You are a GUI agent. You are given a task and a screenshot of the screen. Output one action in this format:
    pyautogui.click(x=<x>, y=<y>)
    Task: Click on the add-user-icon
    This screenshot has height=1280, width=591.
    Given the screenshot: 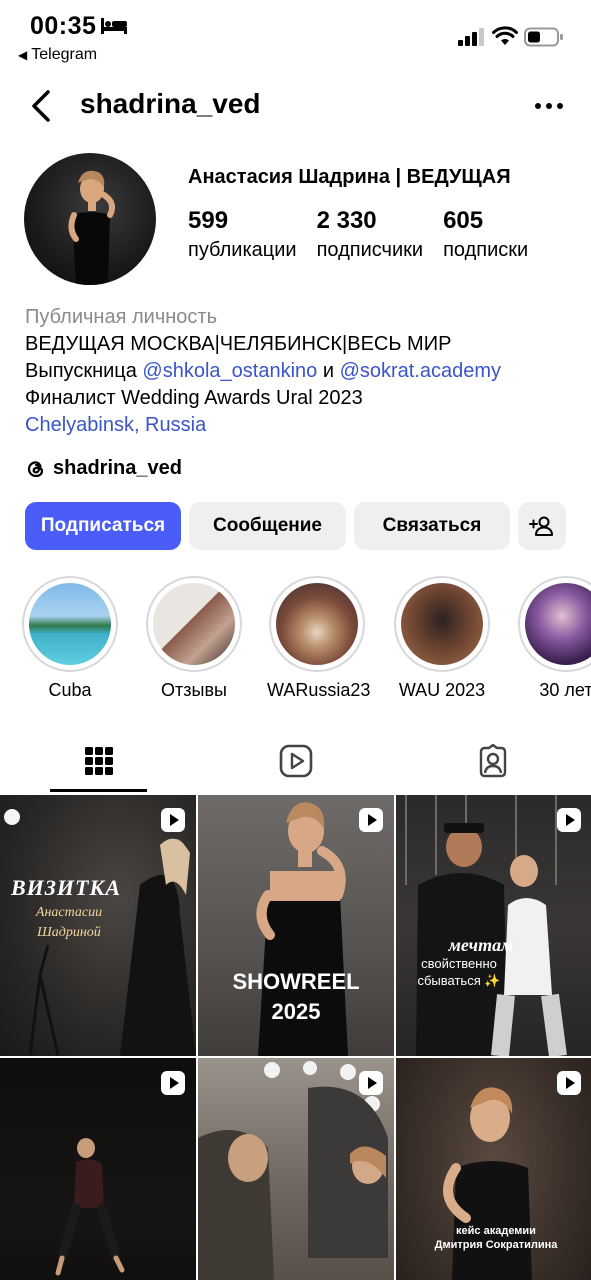 What is the action you would take?
    pyautogui.click(x=541, y=526)
    